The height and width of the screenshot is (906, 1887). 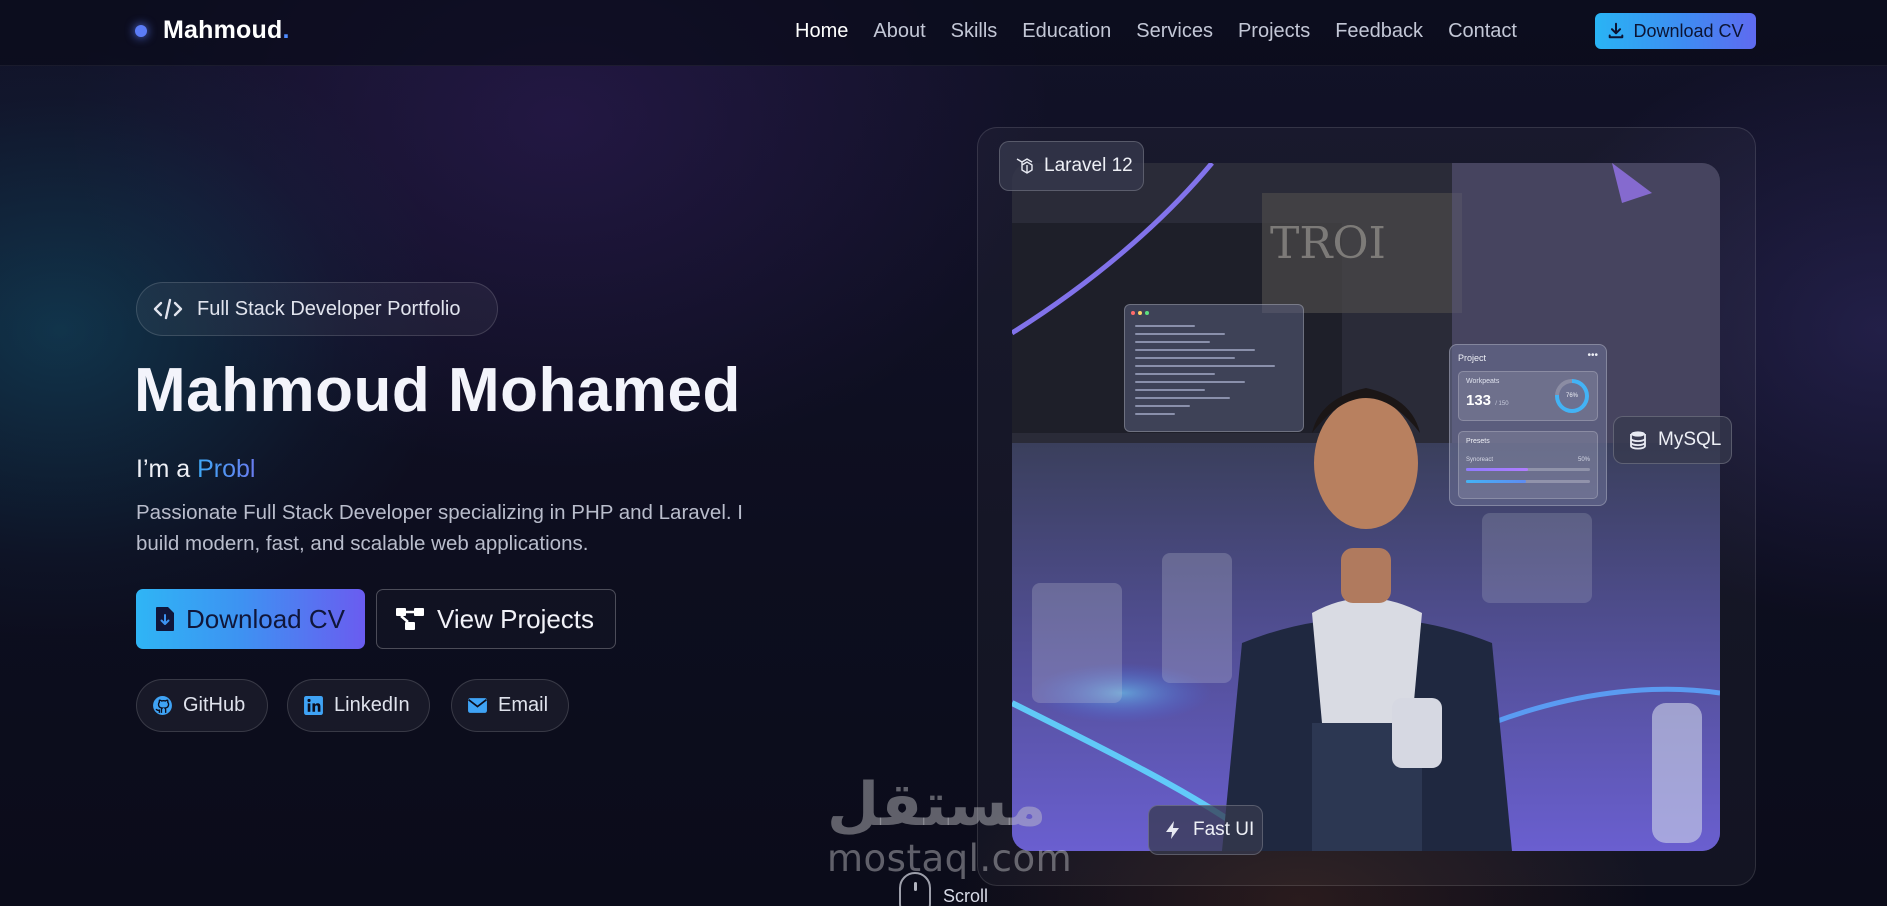 I want to click on mysql-chip-label: MySQL, so click(x=1690, y=439).